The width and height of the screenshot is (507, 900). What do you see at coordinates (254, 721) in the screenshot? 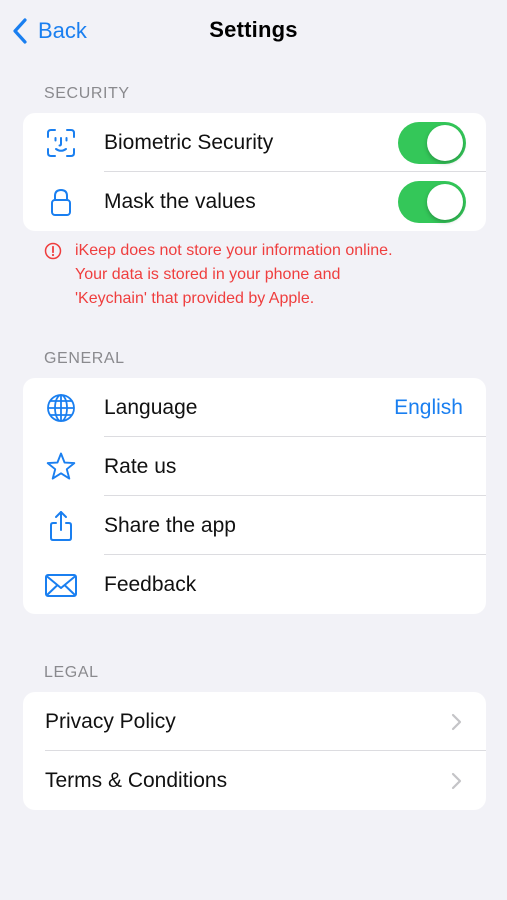
I see `privacy-policy-row: Privacy Policy` at bounding box center [254, 721].